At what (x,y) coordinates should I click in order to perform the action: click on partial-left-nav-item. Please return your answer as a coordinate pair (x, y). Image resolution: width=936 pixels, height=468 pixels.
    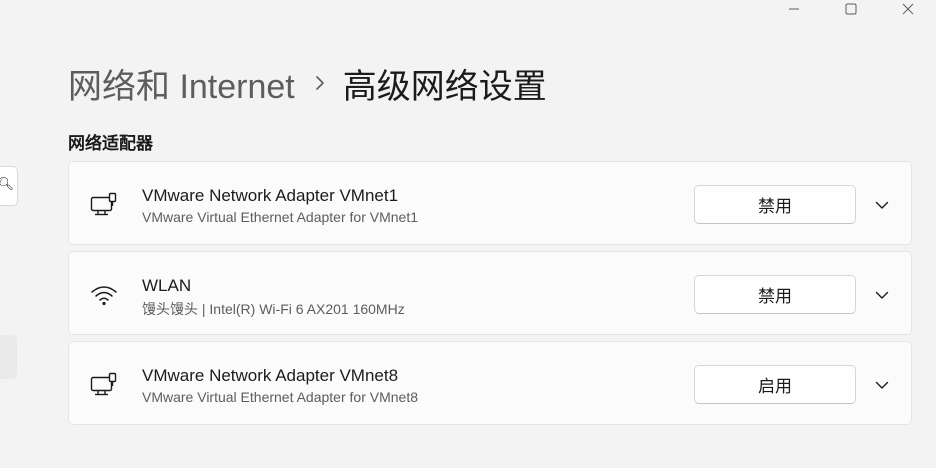
    Looking at the image, I should click on (8, 357).